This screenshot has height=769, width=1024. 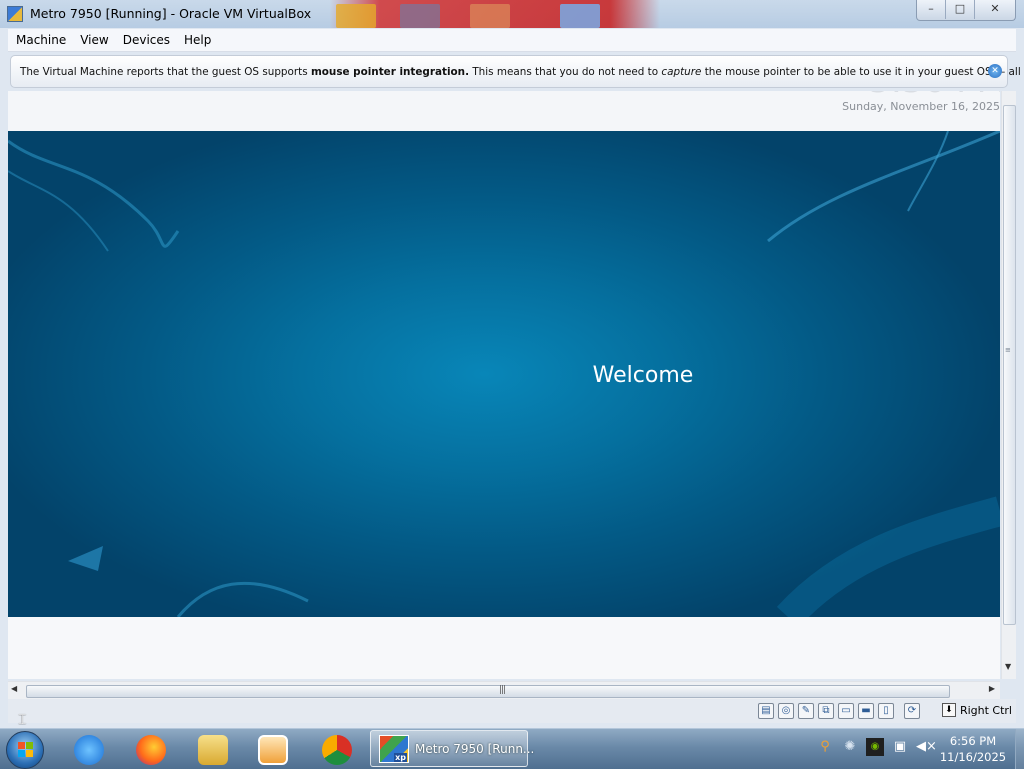 I want to click on windows-logo-icon, so click(x=26, y=750).